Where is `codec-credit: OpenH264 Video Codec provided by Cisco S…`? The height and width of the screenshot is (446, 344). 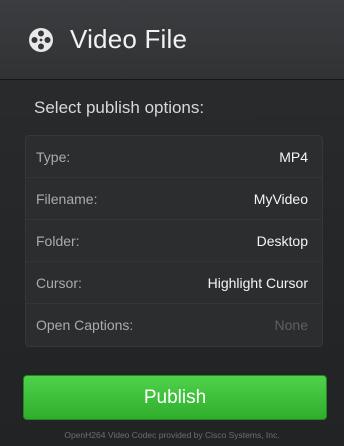
codec-credit: OpenH264 Video Codec provided by Cisco S… is located at coordinates (172, 435).